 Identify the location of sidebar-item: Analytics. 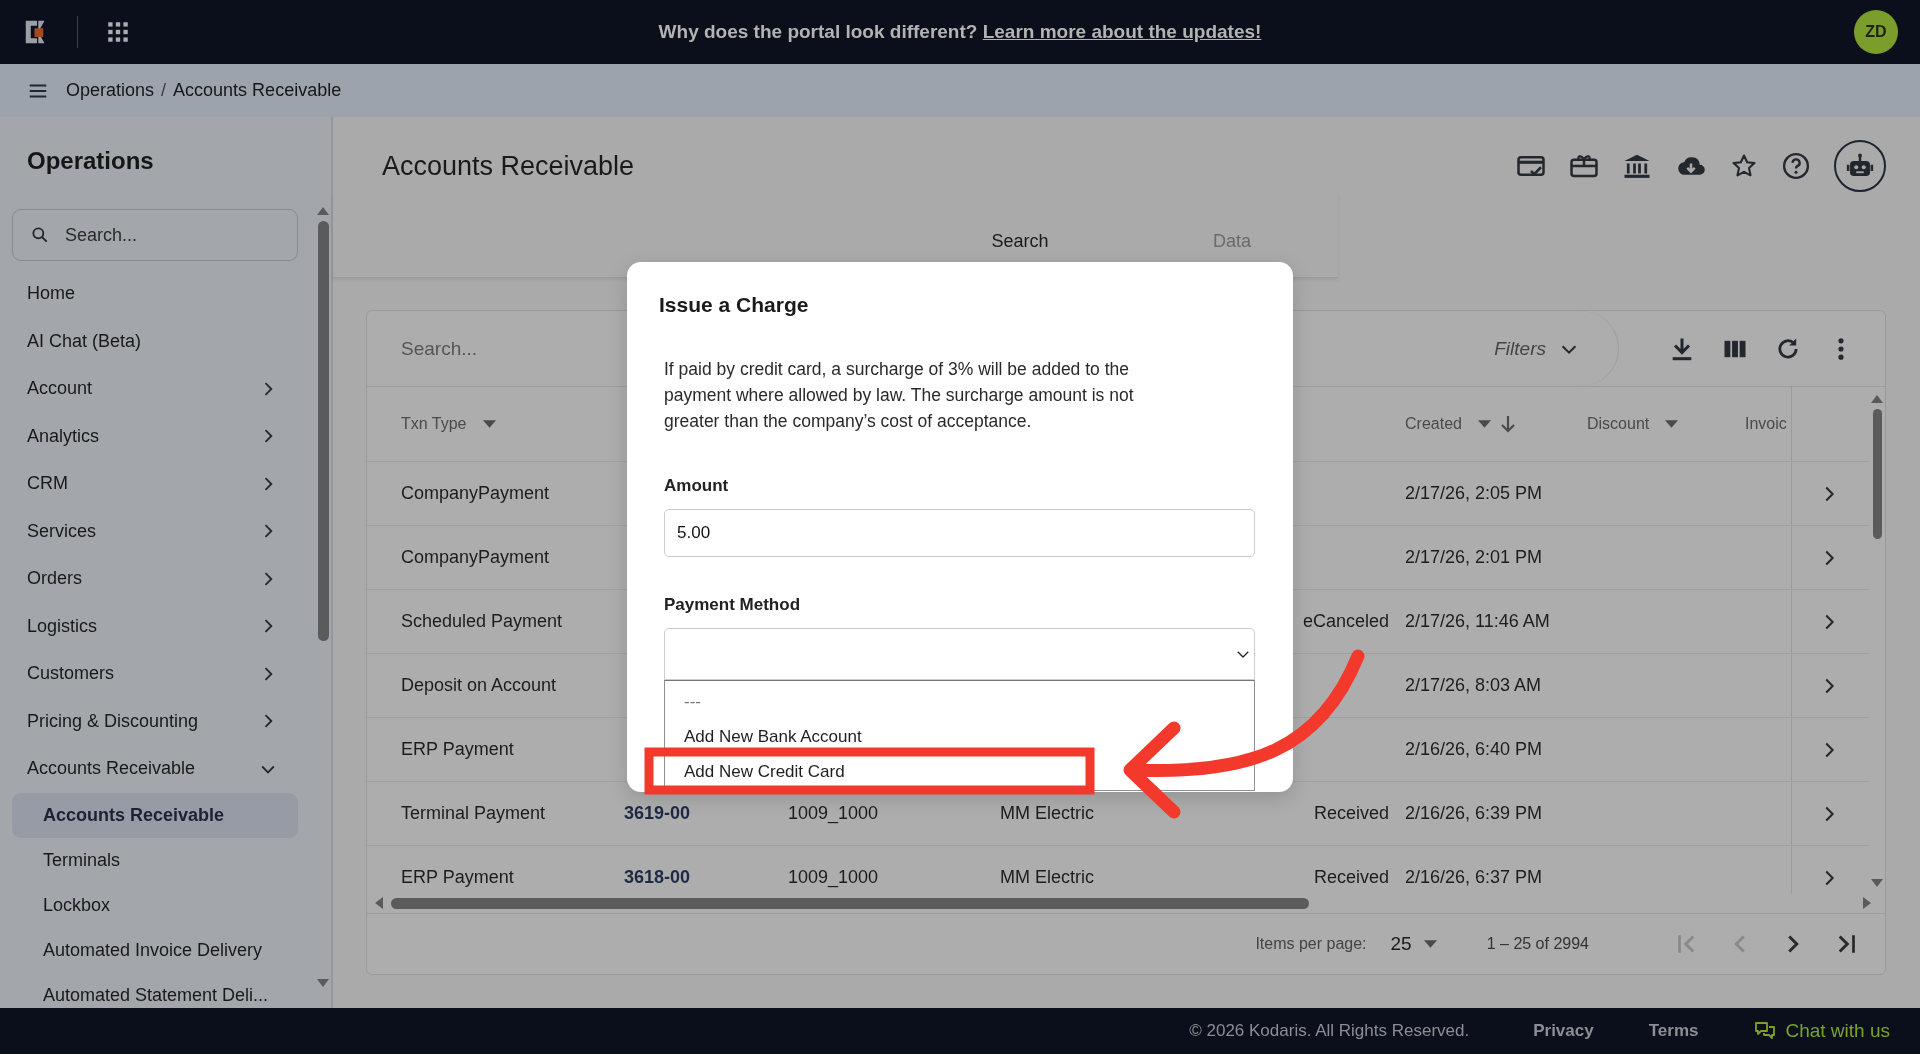
(155, 436).